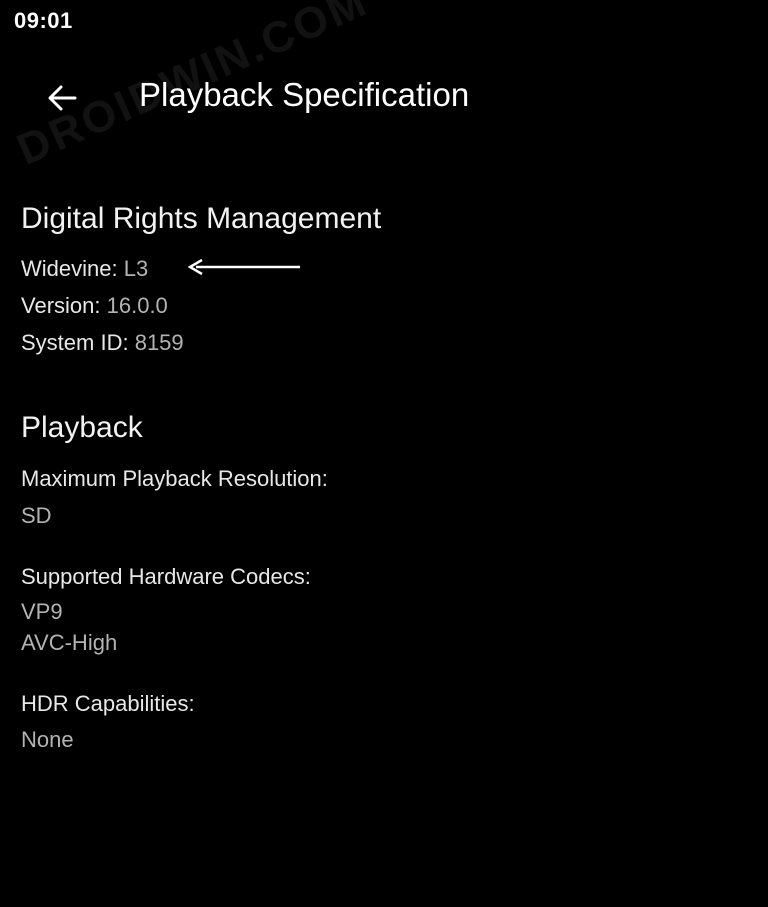 This screenshot has height=907, width=768. Describe the element at coordinates (159, 342) in the screenshot. I see `system-id-value: 8159` at that location.